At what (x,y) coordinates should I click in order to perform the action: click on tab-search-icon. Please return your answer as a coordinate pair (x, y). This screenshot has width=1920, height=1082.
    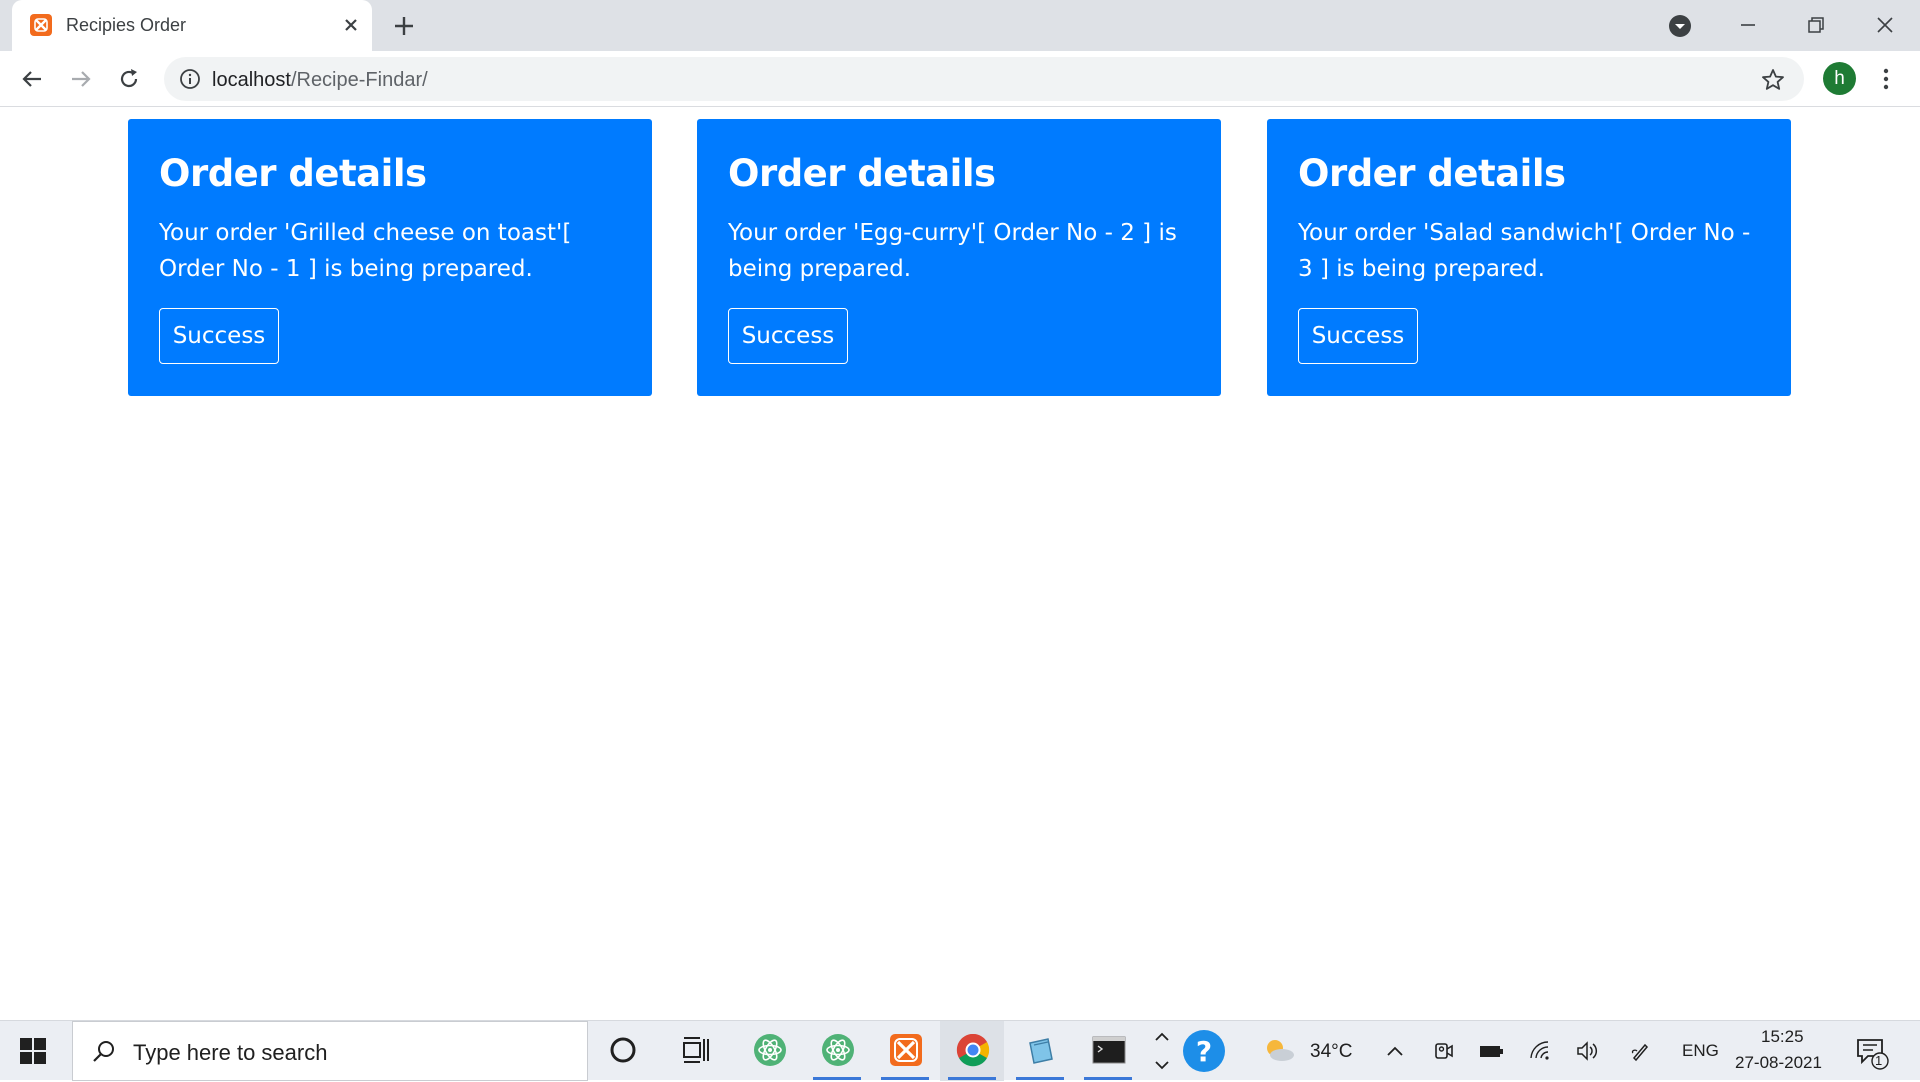
    Looking at the image, I should click on (1680, 26).